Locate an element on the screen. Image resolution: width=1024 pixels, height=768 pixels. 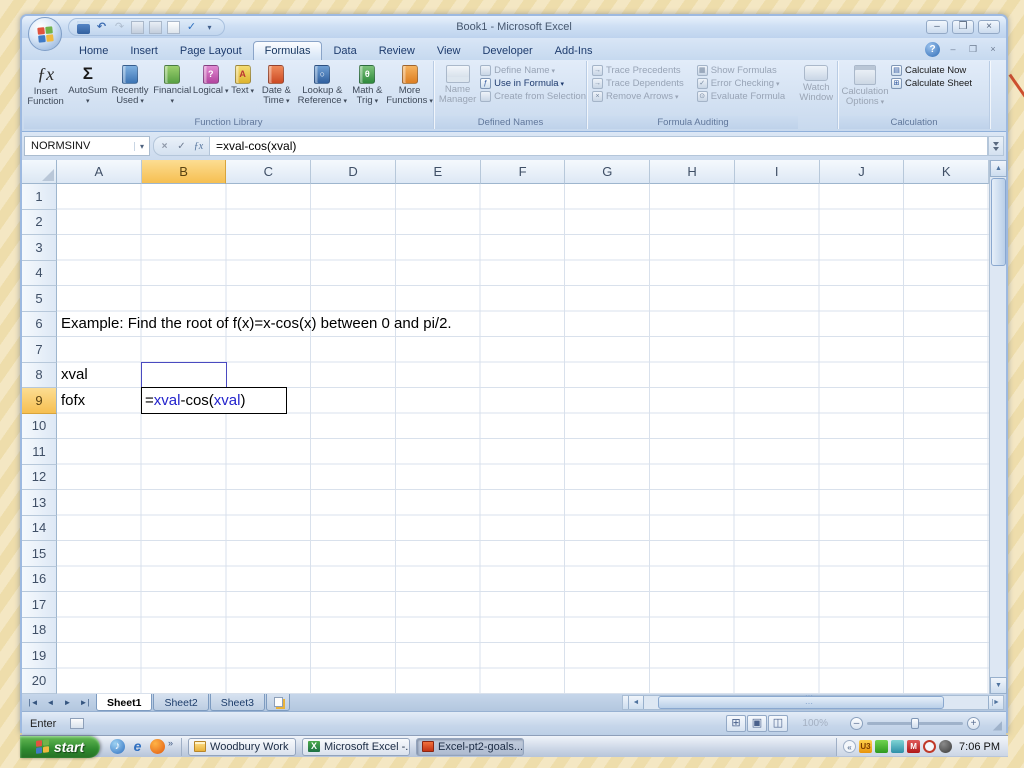
clock-tray-icon is located at coordinates (946, 746).